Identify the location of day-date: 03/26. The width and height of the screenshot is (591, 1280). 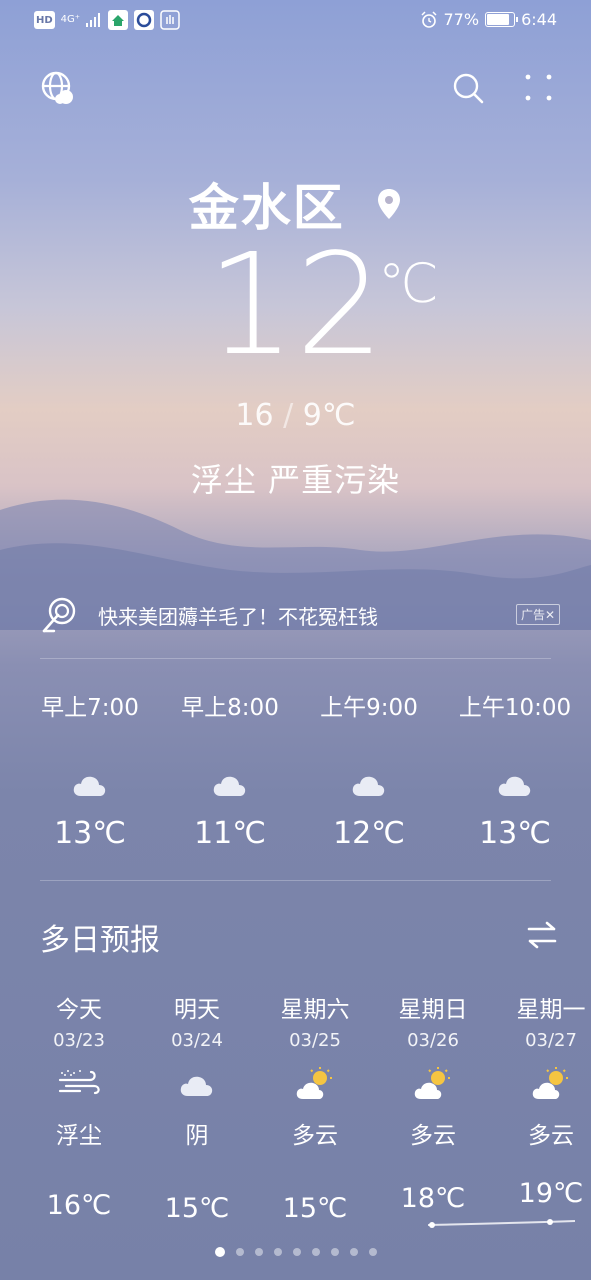
(433, 1040).